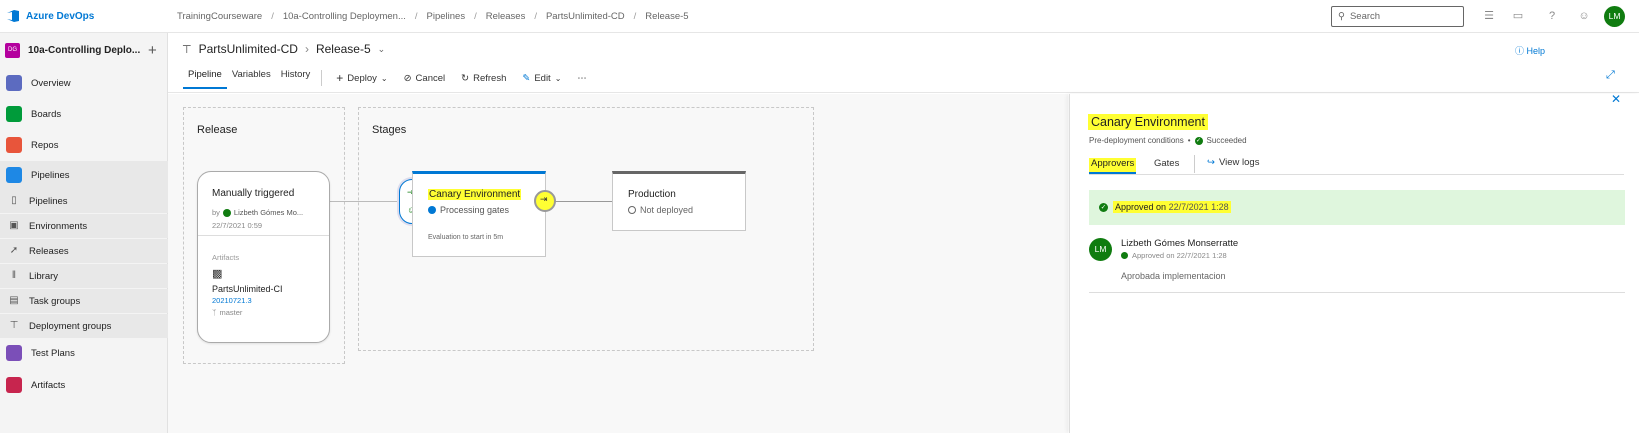  Describe the element at coordinates (14, 145) in the screenshot. I see `repos-icon` at that location.